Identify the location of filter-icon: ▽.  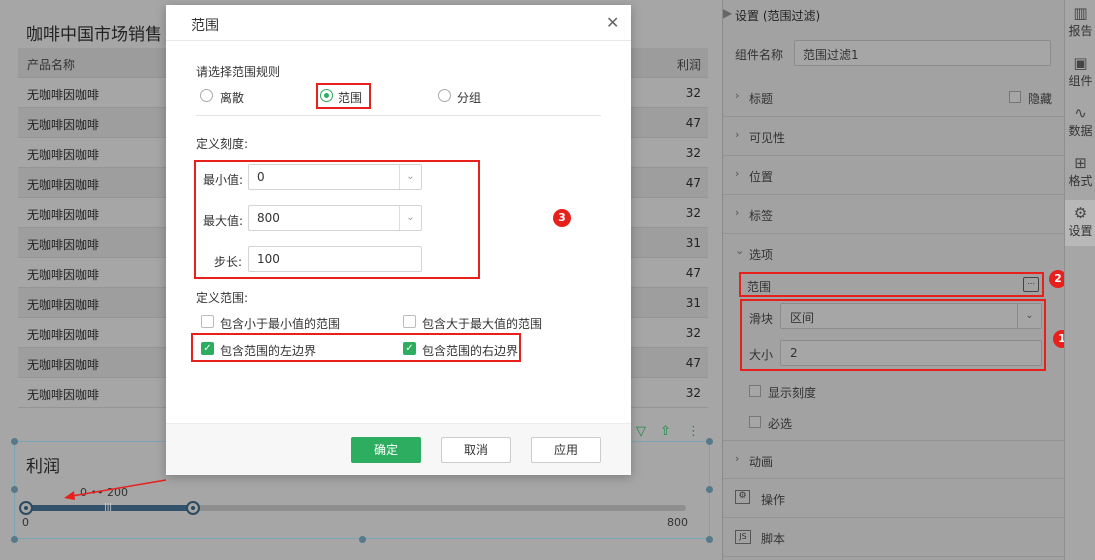
(641, 431).